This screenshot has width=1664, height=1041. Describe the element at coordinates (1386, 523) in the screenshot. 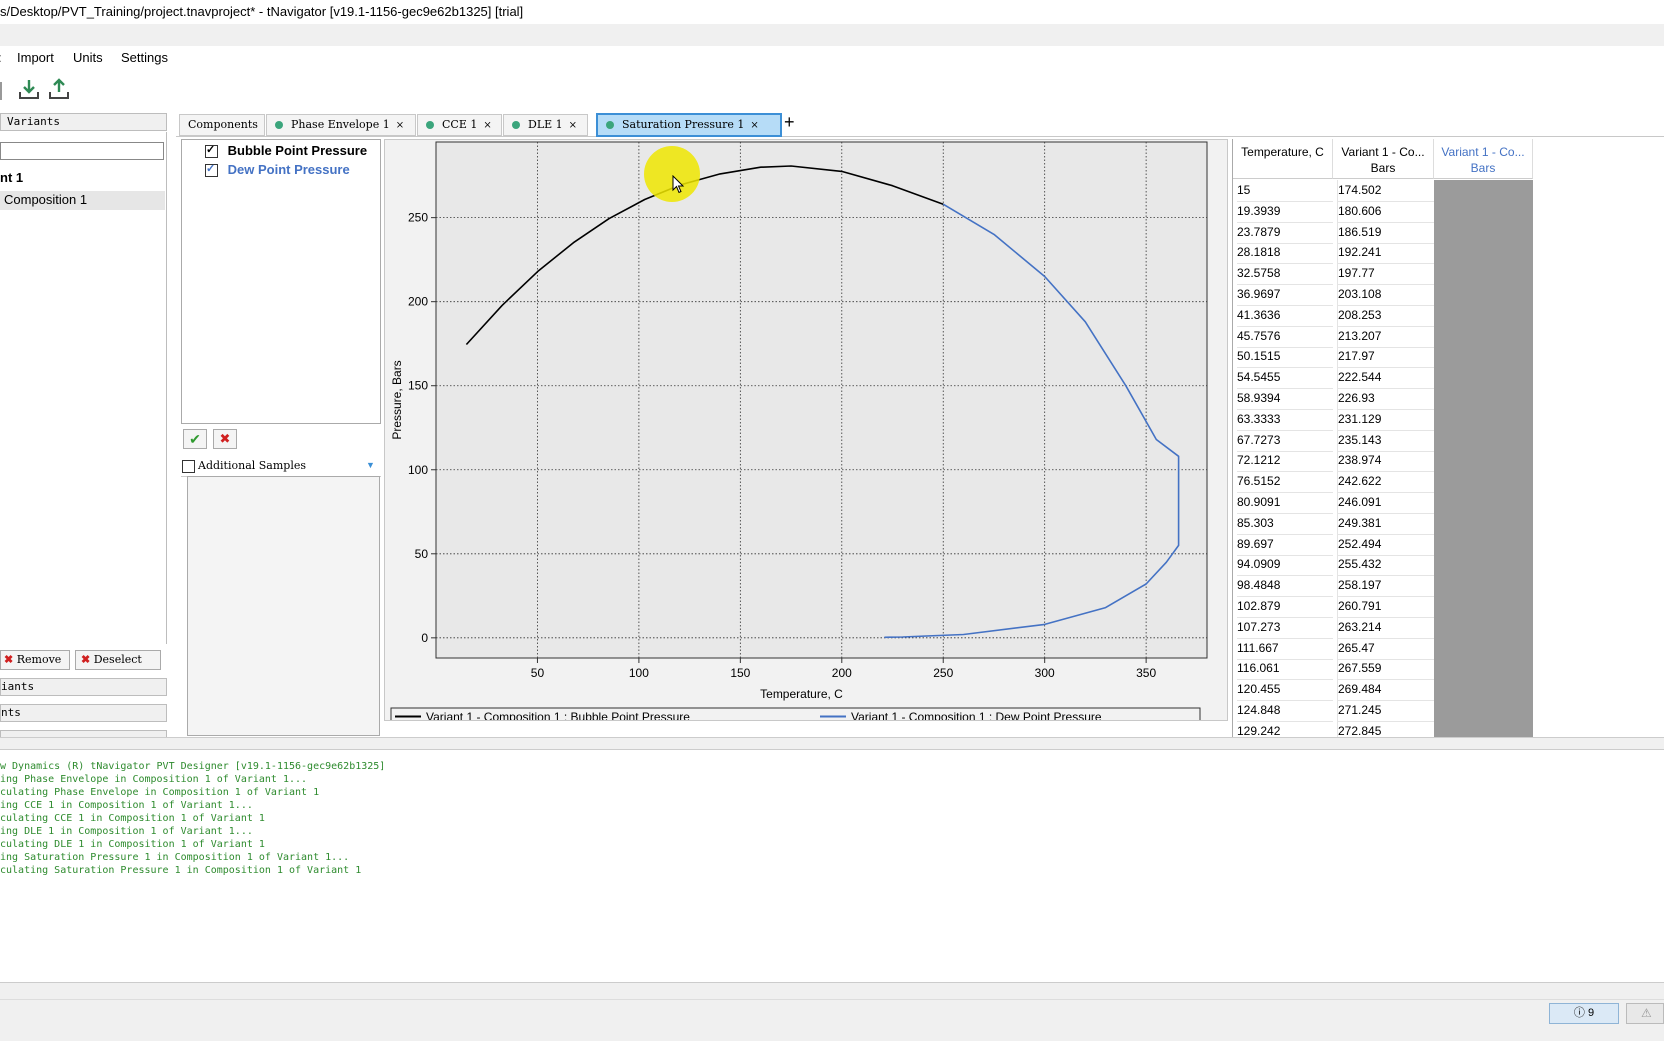

I see `table-cell-pressure: 249.381` at that location.